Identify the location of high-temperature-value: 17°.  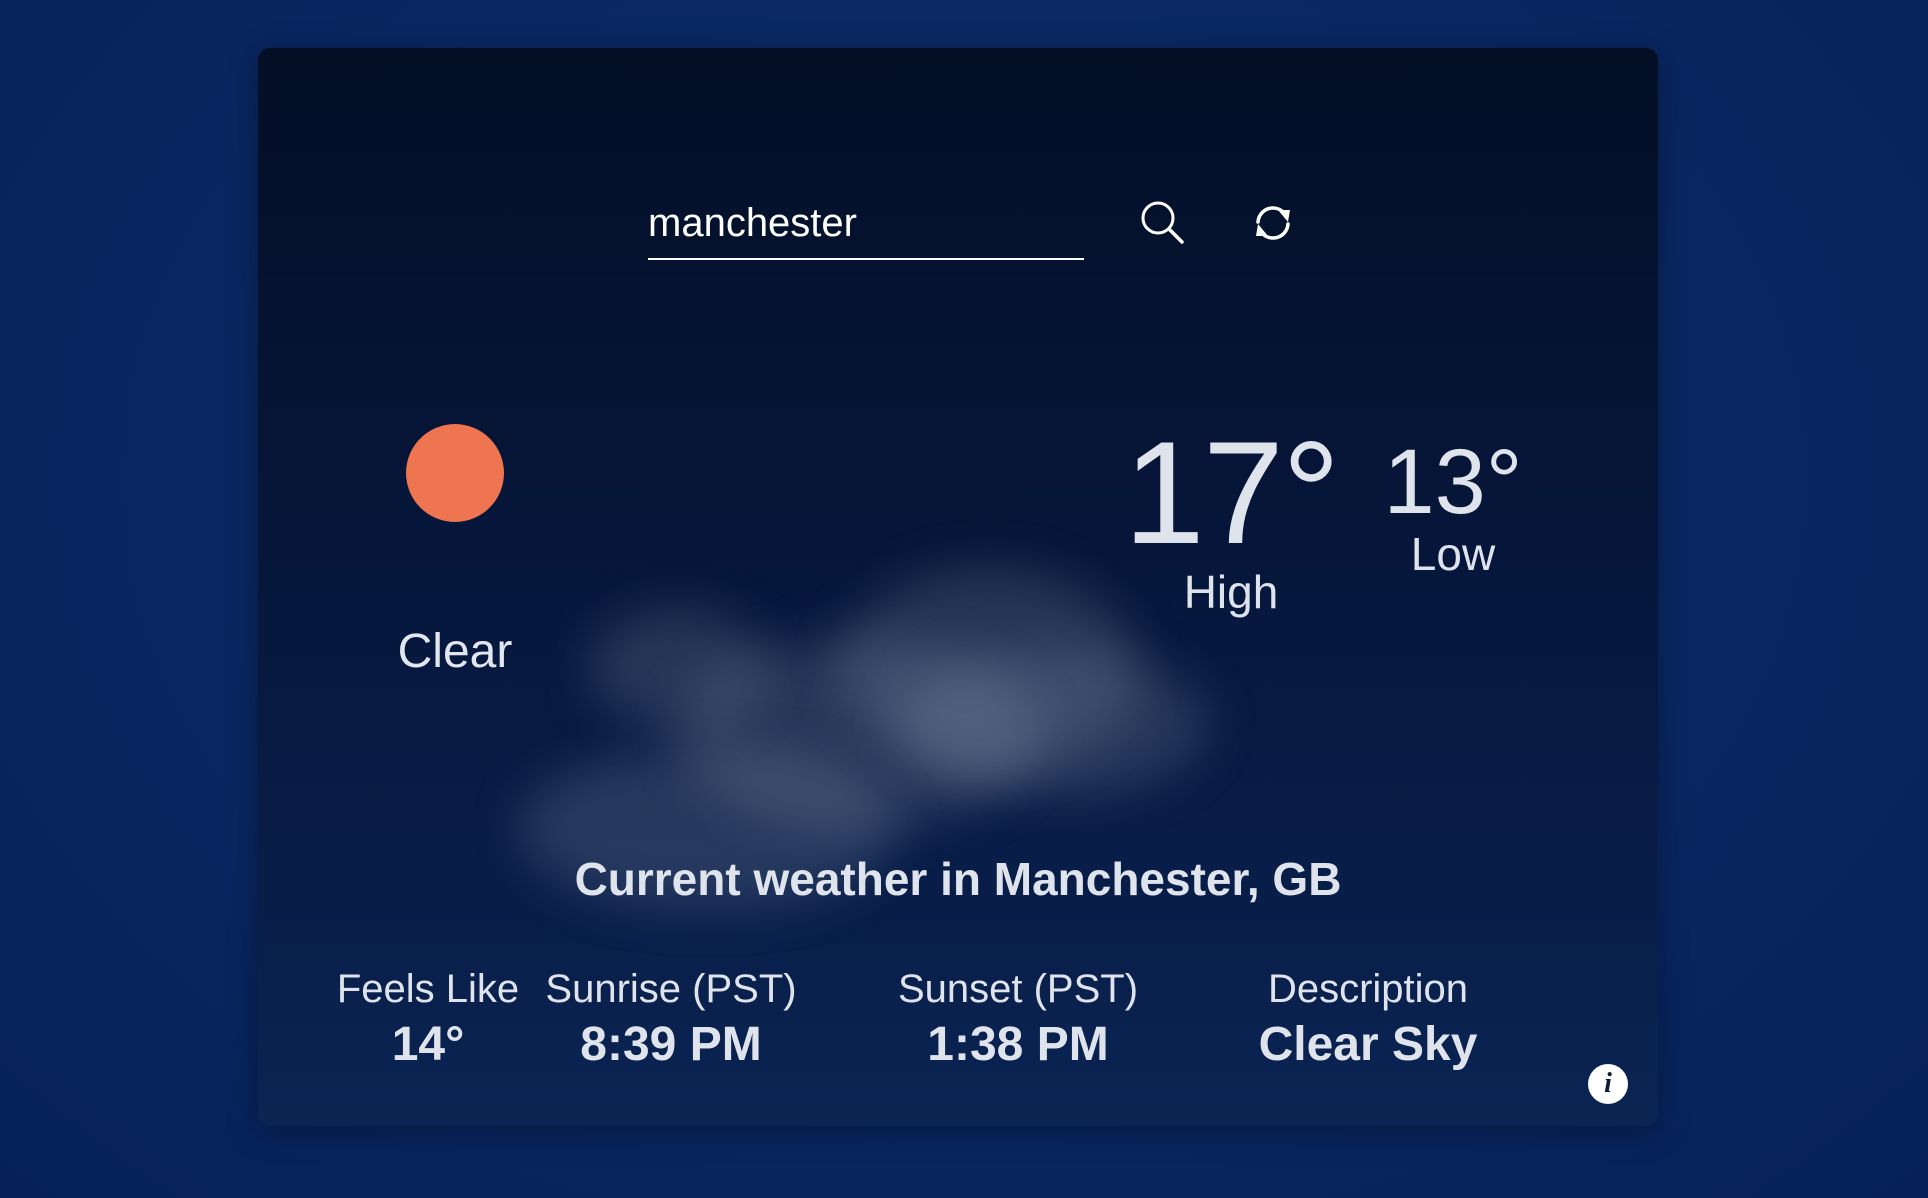
(1232, 492).